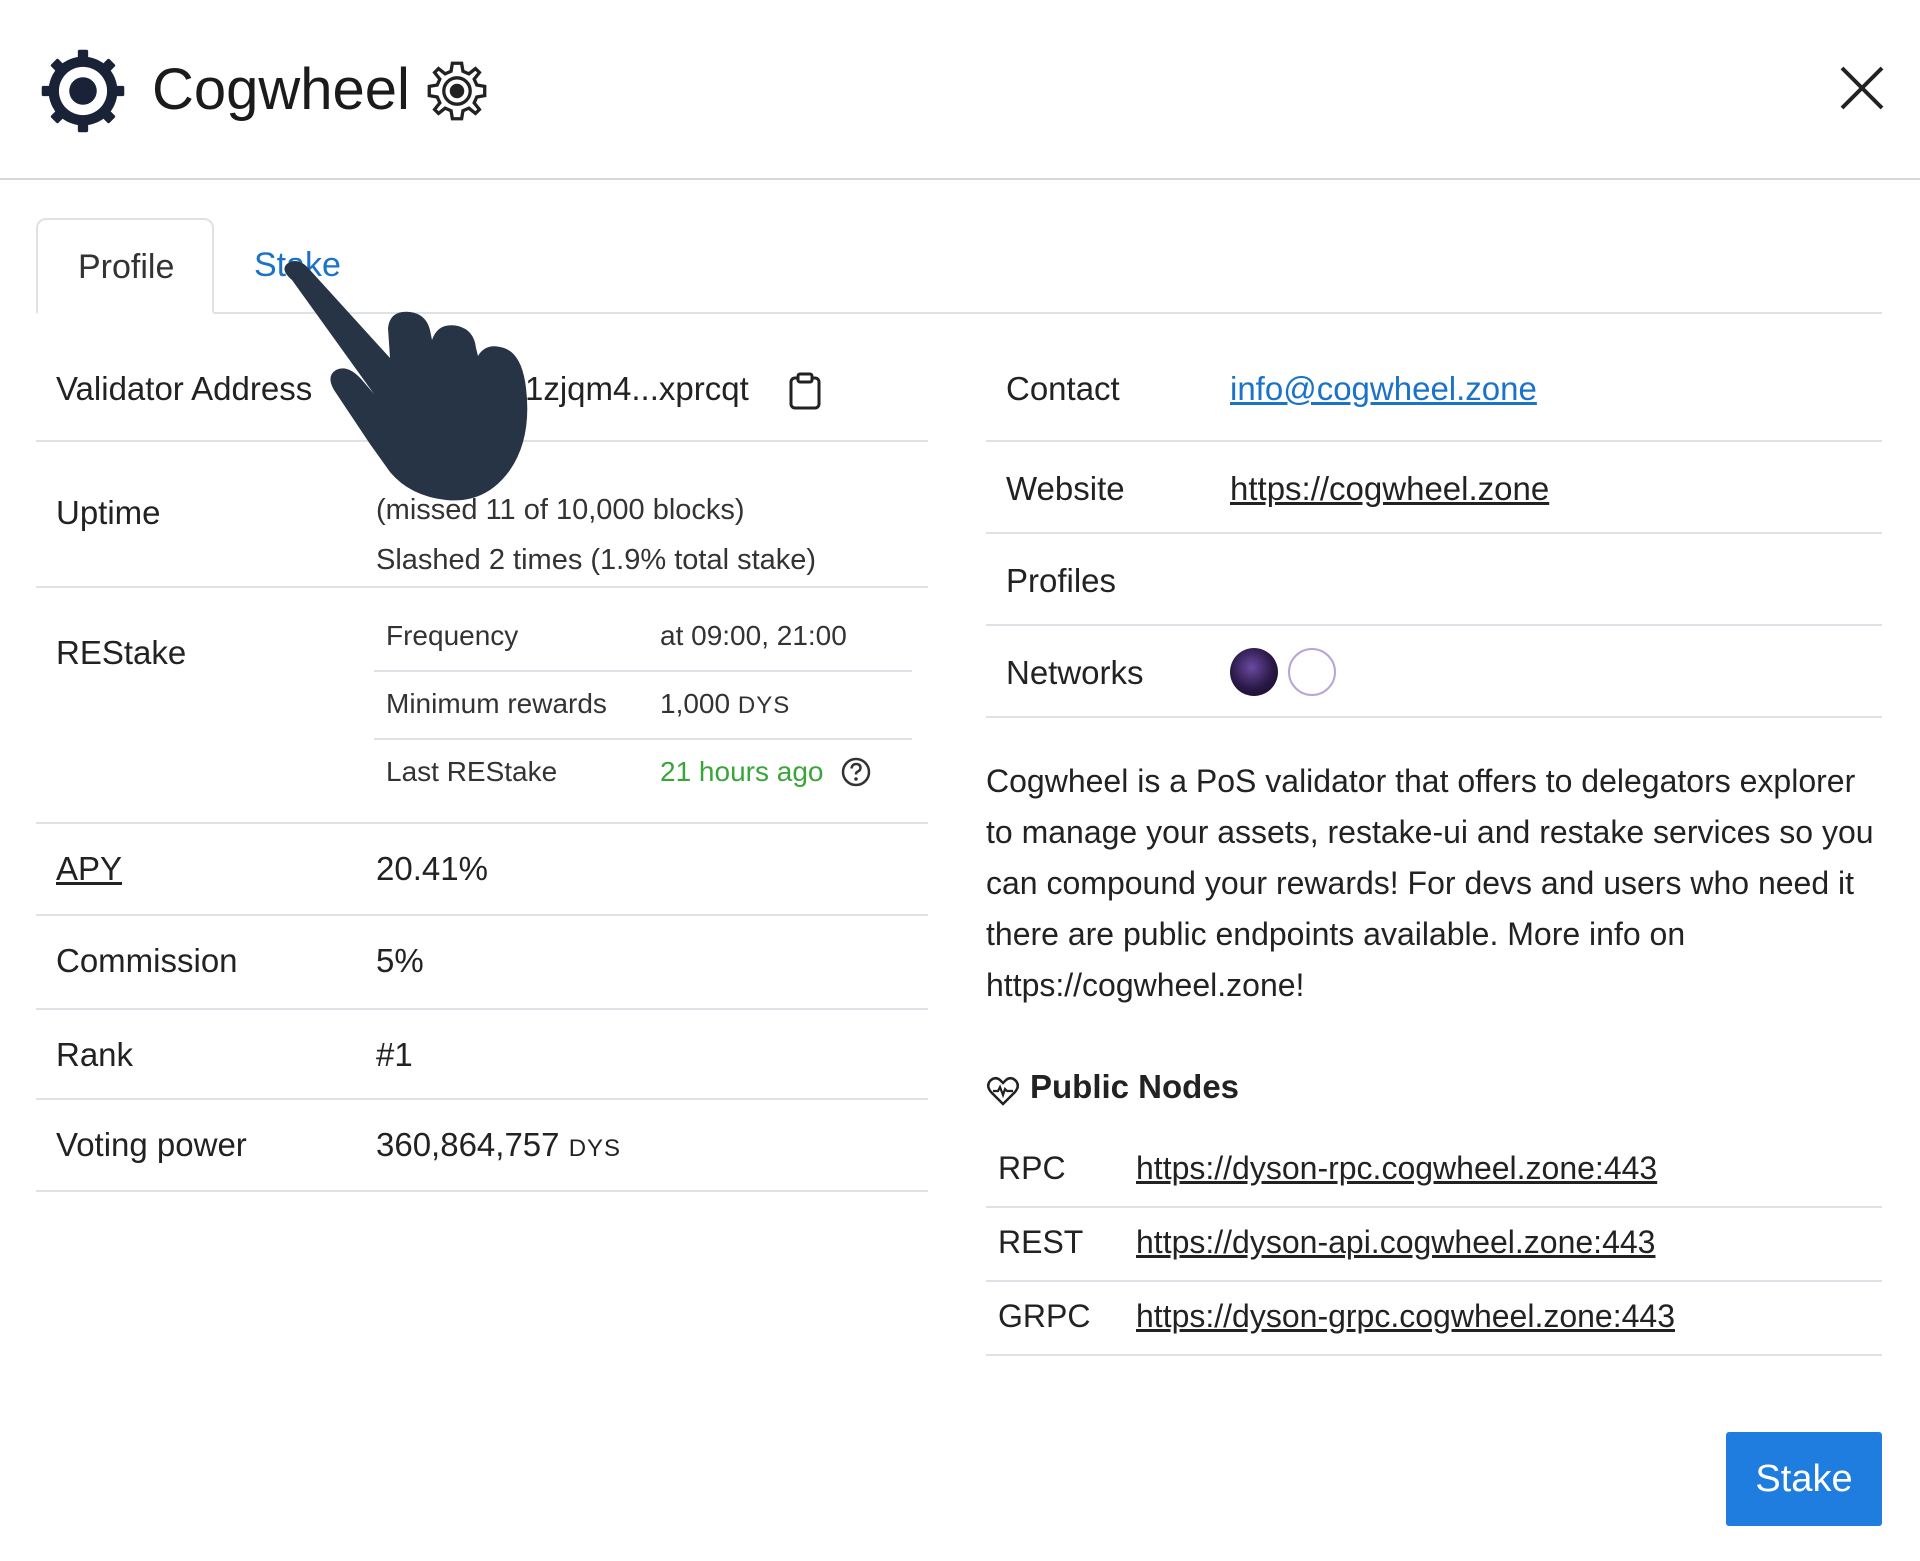 This screenshot has height=1561, width=1920. Describe the element at coordinates (108, 512) in the screenshot. I see `uptime-label: Uptime` at that location.